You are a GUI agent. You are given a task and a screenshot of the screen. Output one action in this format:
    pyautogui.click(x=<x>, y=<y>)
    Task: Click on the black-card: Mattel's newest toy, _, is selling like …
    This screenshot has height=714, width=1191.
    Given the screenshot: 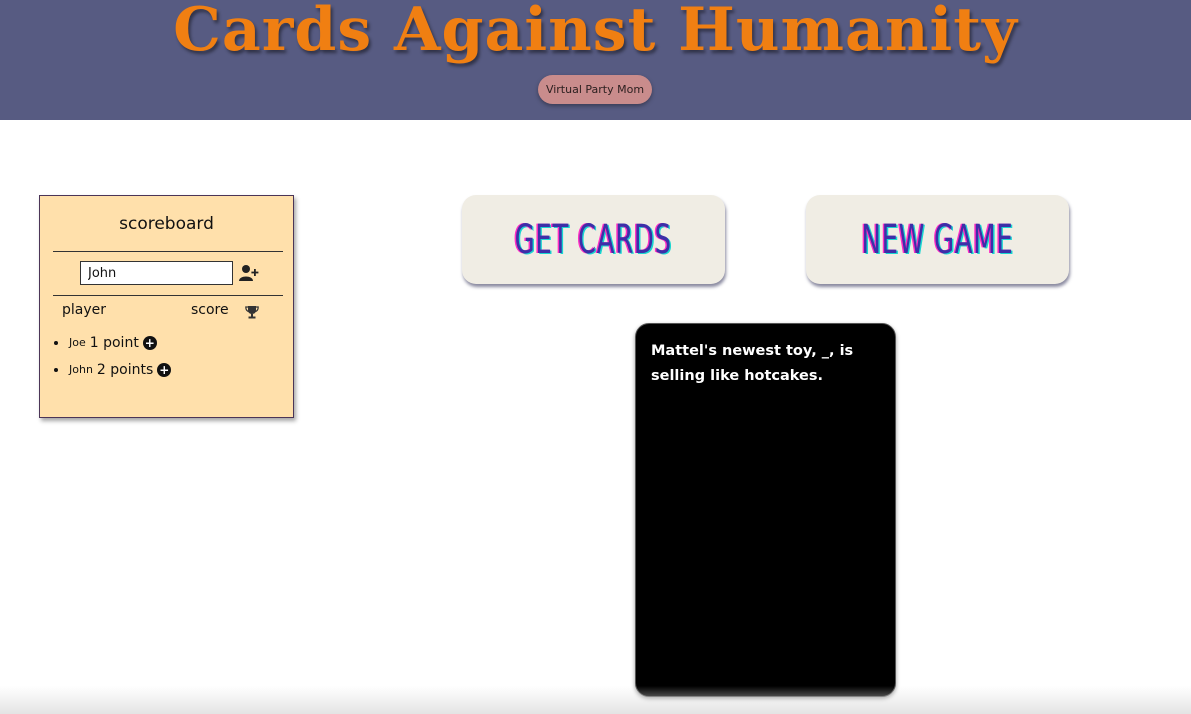 What is the action you would take?
    pyautogui.click(x=765, y=510)
    